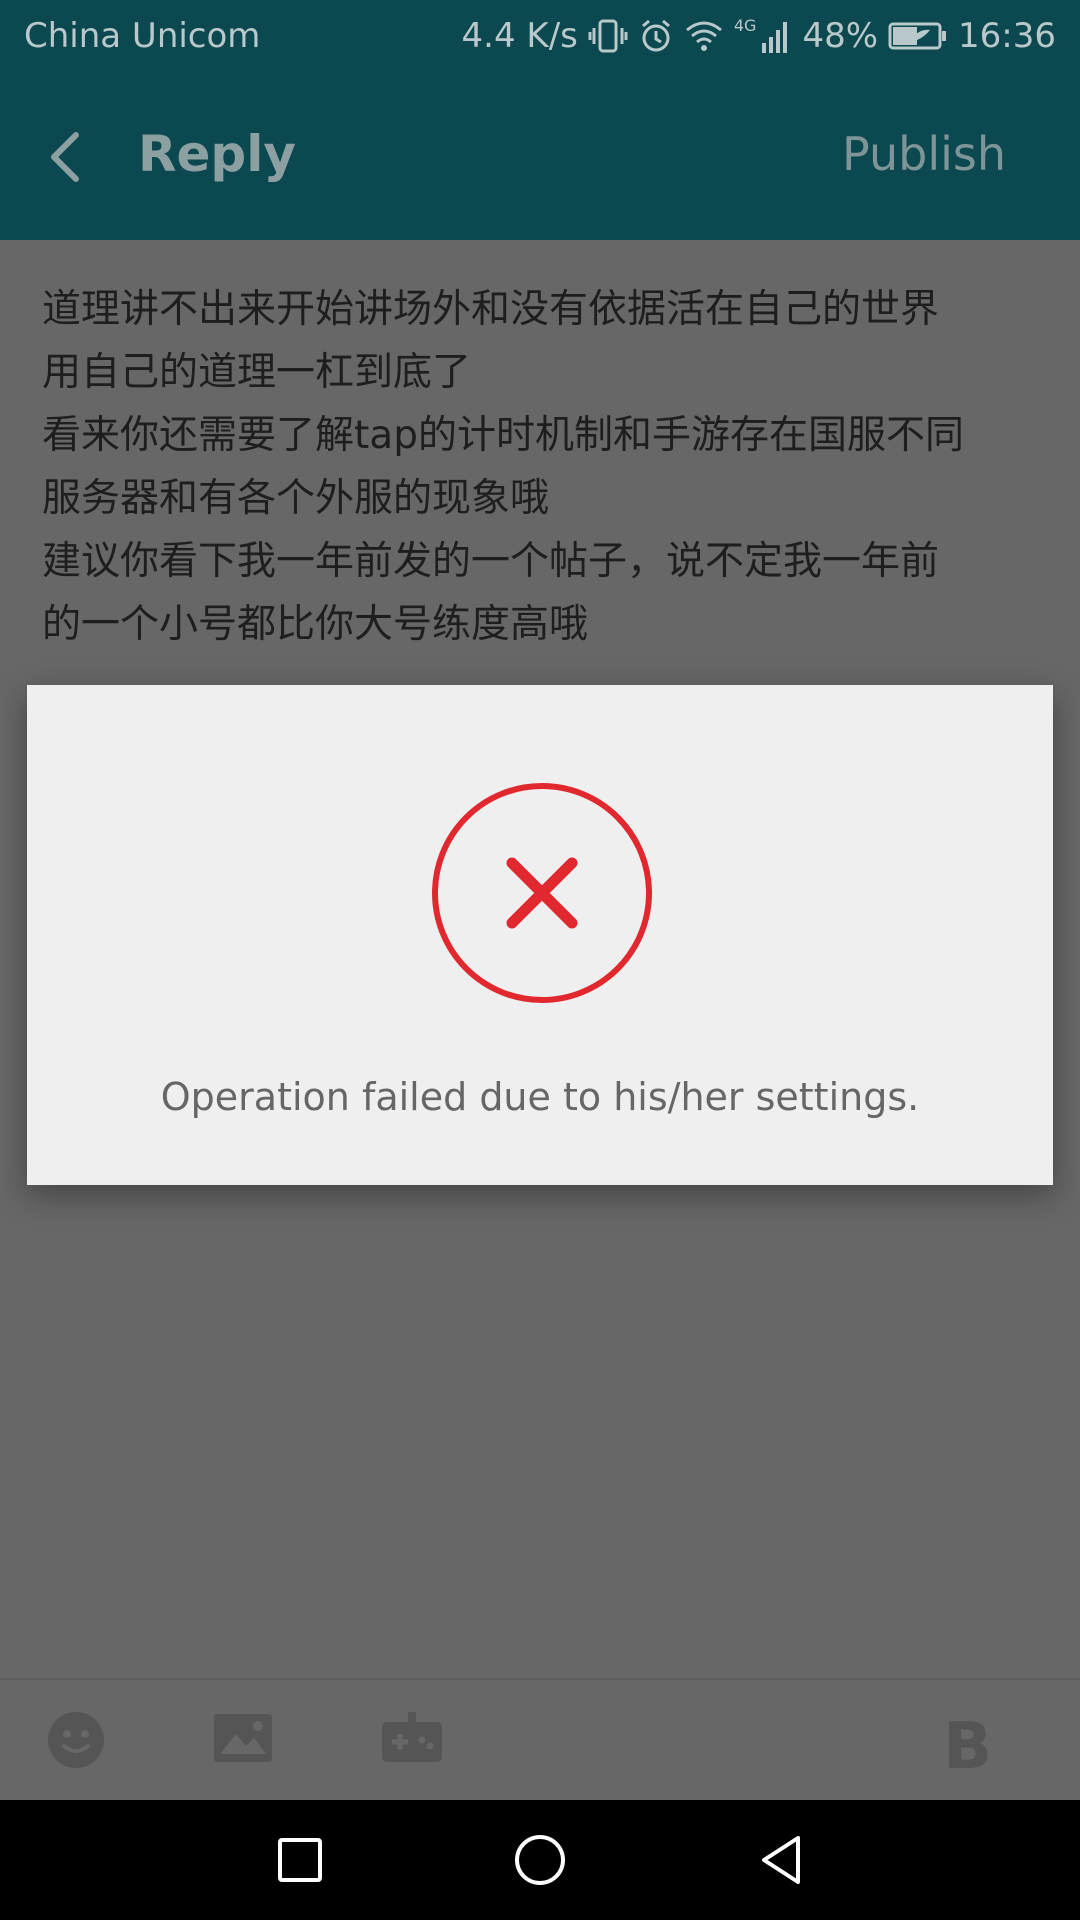 The height and width of the screenshot is (1920, 1080). I want to click on home-icon, so click(540, 1860).